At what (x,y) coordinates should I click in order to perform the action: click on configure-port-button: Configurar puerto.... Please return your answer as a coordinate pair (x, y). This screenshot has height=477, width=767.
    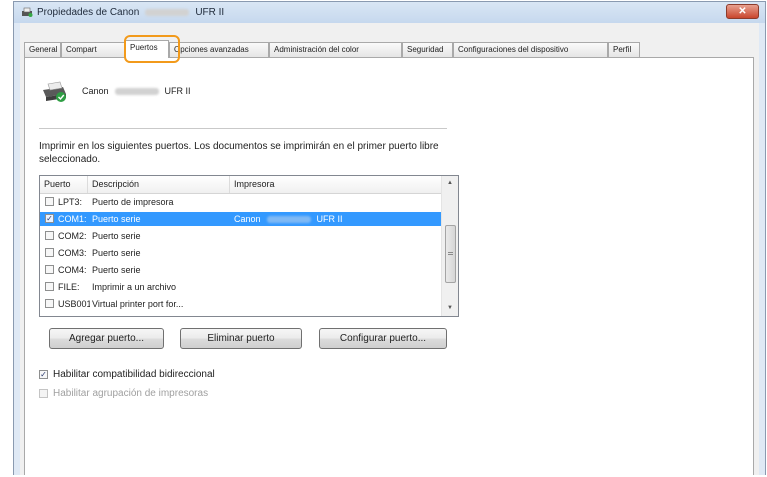
    Looking at the image, I should click on (383, 338).